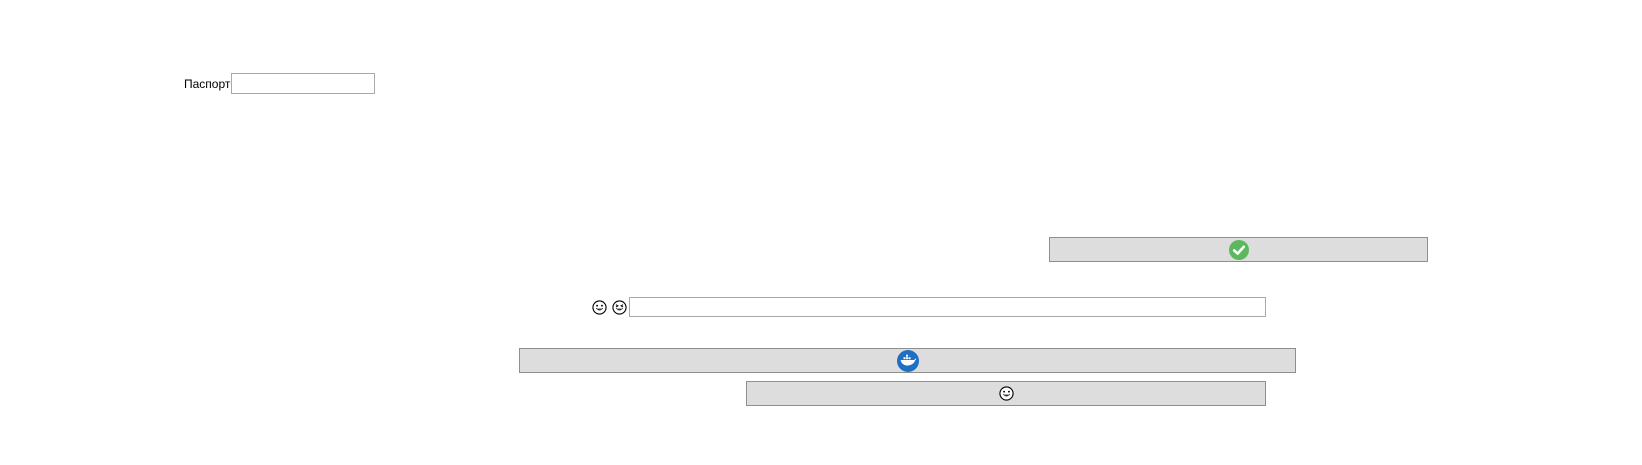 Image resolution: width=1642 pixels, height=465 pixels. I want to click on docker-whale-icon, so click(907, 360).